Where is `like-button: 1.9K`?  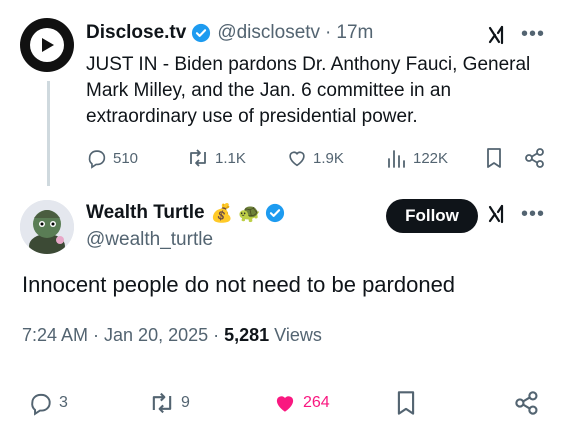
like-button: 1.9K is located at coordinates (315, 158).